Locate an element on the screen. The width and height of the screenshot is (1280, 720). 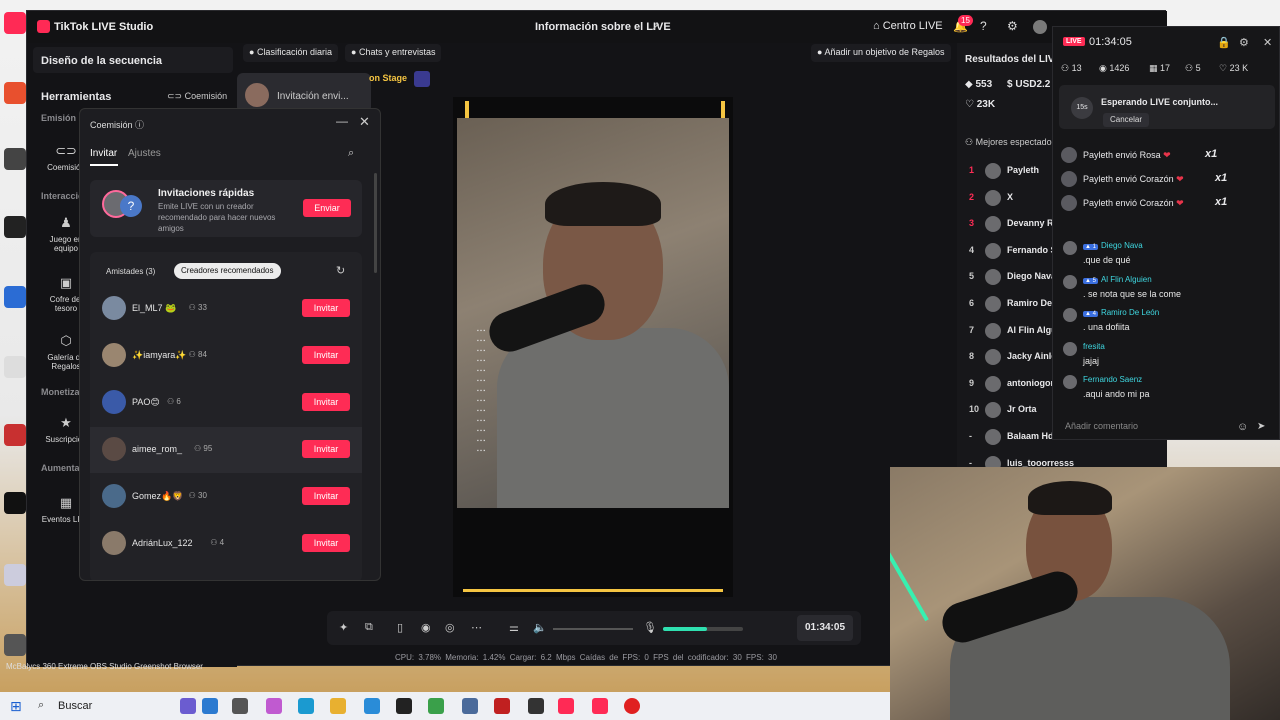
stage-icon is located at coordinates (422, 79).